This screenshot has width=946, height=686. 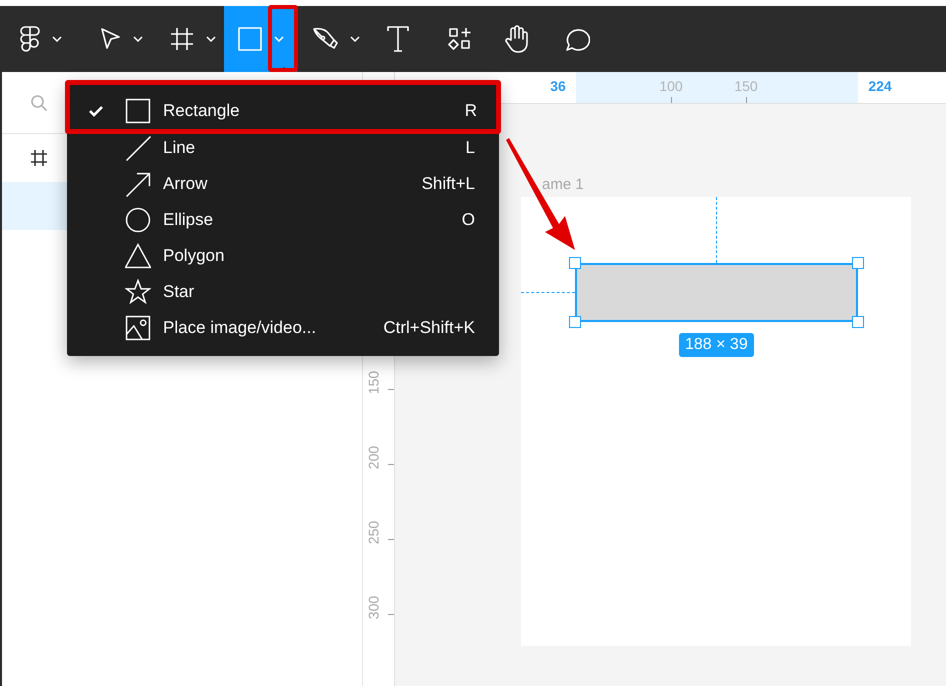 What do you see at coordinates (182, 39) in the screenshot?
I see `frame-icon` at bounding box center [182, 39].